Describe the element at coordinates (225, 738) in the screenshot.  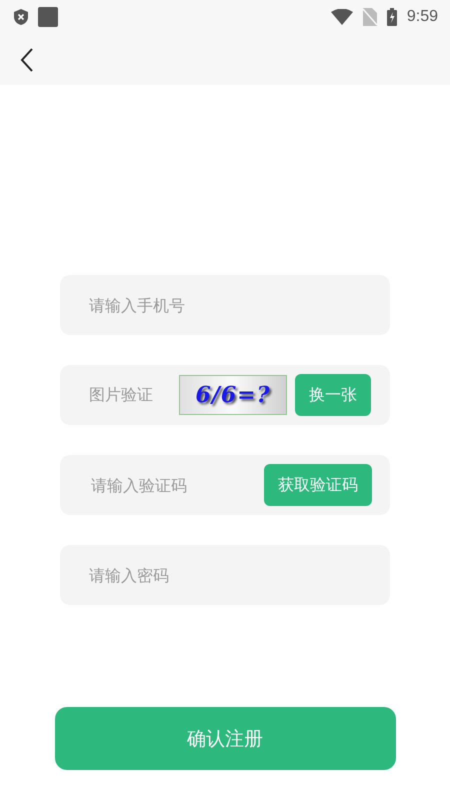
I see `confirm-register-button: 确认注册` at that location.